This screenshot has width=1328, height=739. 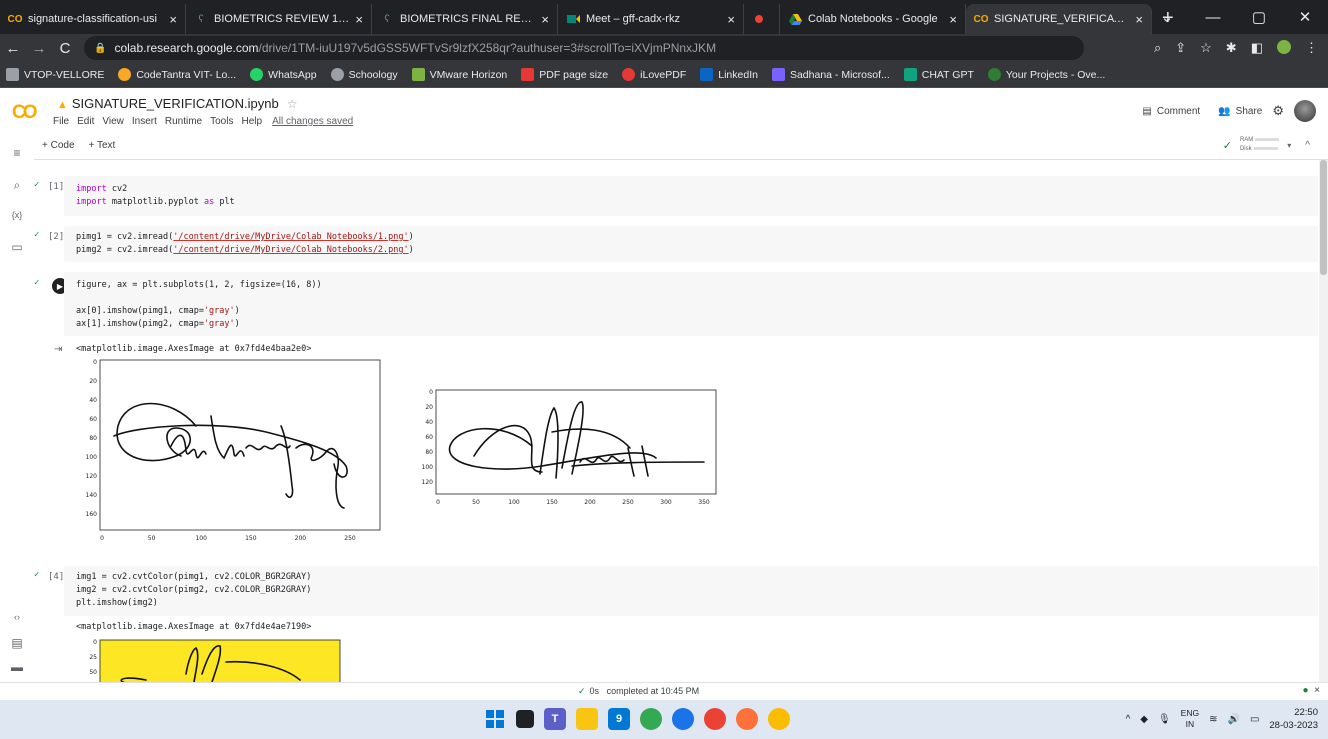 What do you see at coordinates (1323, 421) in the screenshot?
I see `notebook-scrollbar` at bounding box center [1323, 421].